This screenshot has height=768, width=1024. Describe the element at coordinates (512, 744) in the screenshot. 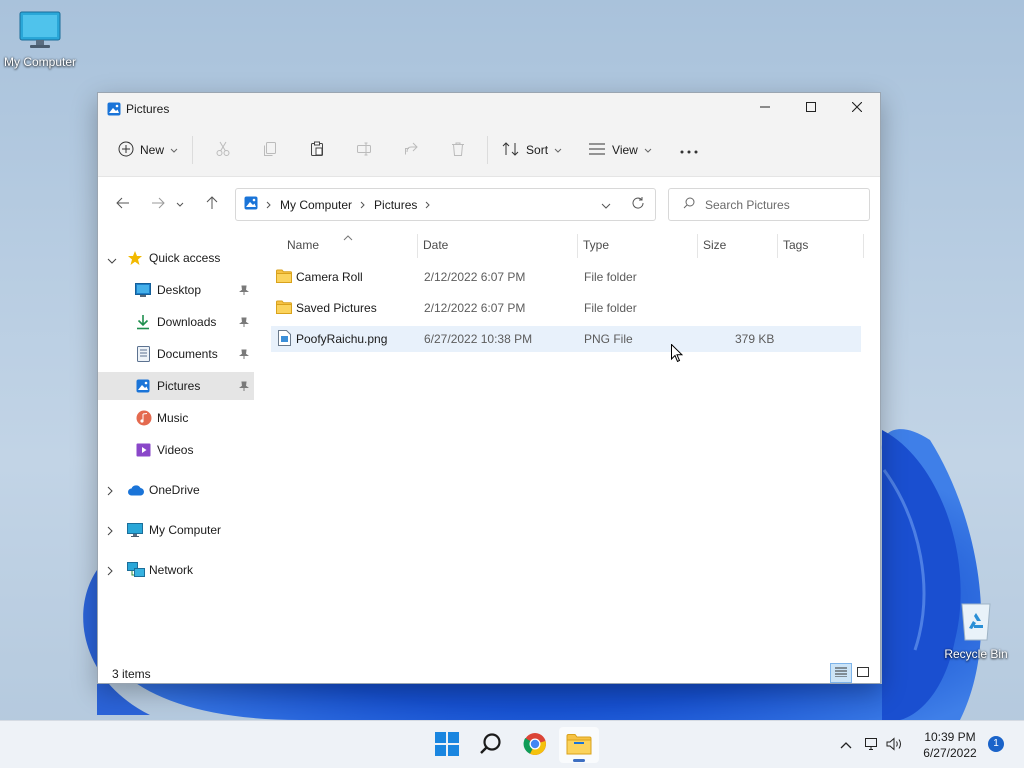

I see `taskbar: 10:39 PM 6/27/2022` at that location.